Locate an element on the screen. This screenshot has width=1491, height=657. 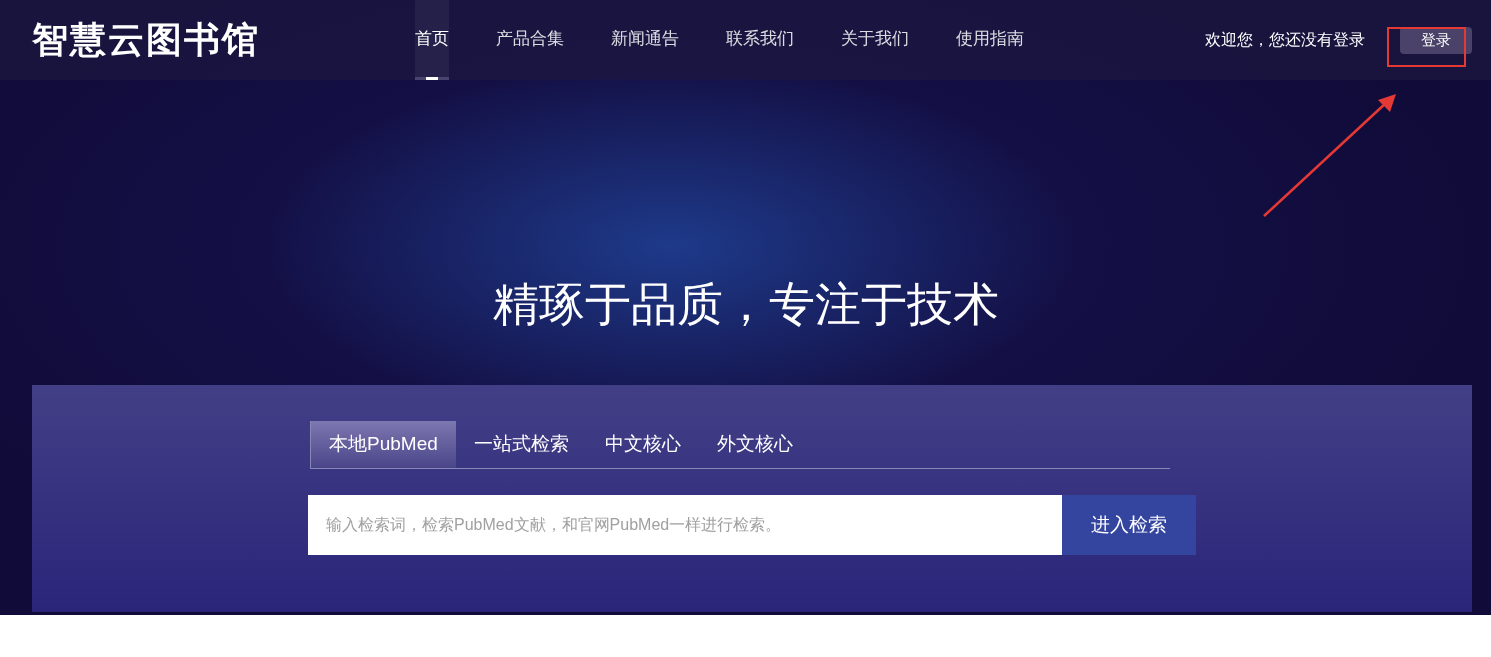
nav-link: 使用指南 is located at coordinates (990, 40).